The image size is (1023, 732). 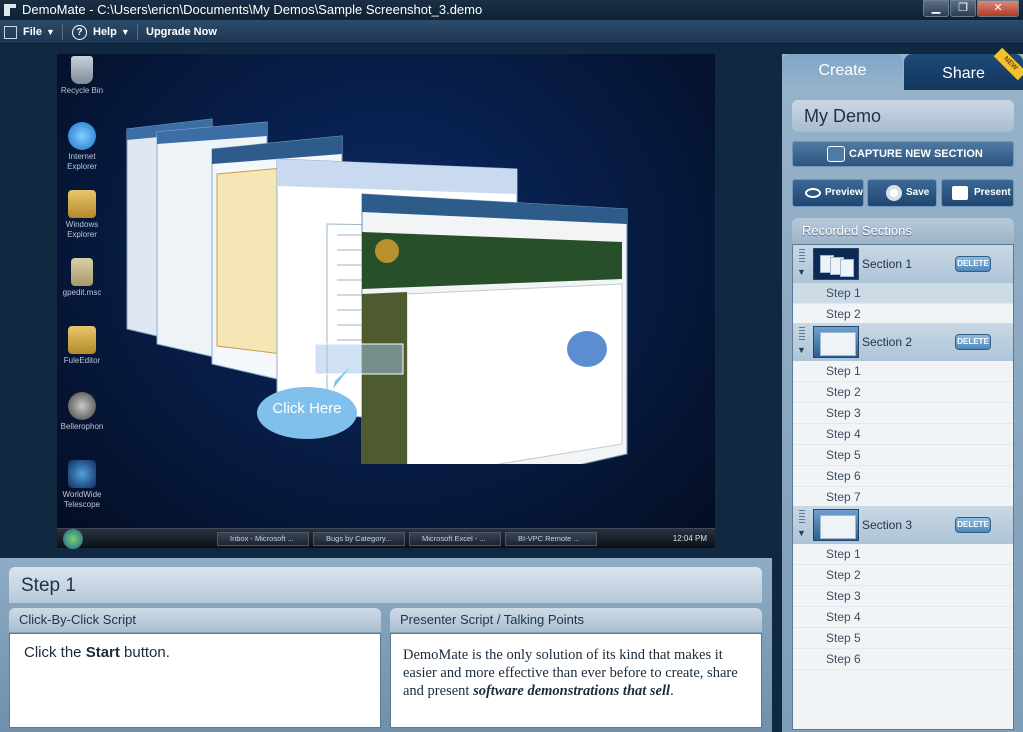 I want to click on new-badge: NEW, so click(x=1008, y=64).